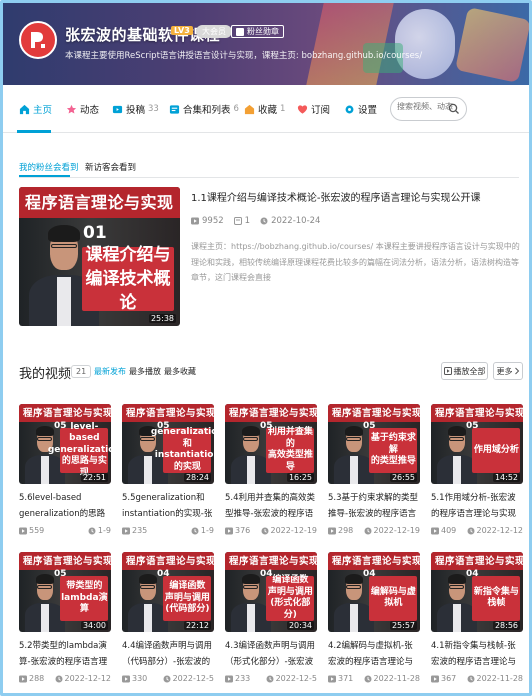  Describe the element at coordinates (49, 167) in the screenshot. I see `tab-fans-view: 我的粉丝会看到` at that location.